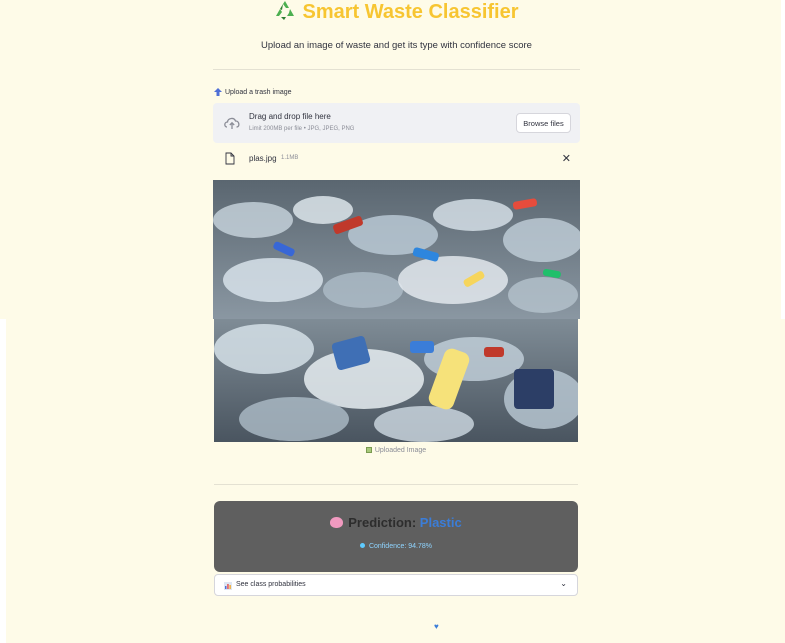 Image resolution: width=785 pixels, height=643 pixels. I want to click on bar-chart-icon, so click(228, 586).